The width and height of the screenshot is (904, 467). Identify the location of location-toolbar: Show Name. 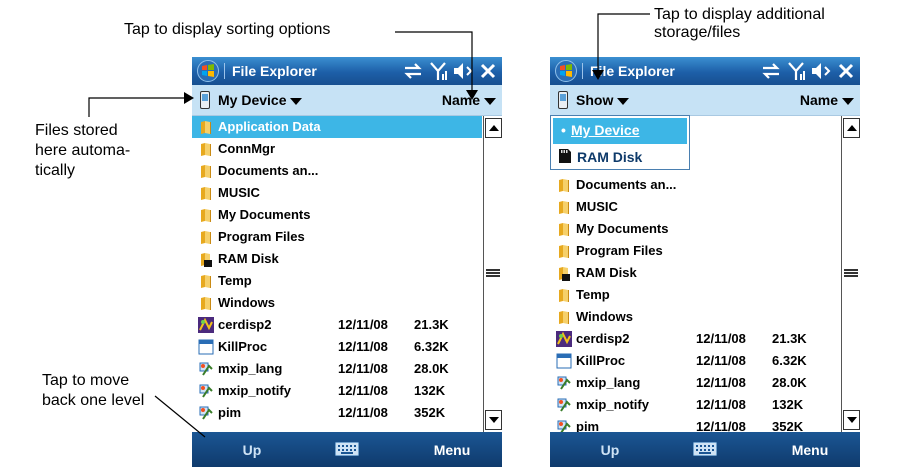
(705, 100).